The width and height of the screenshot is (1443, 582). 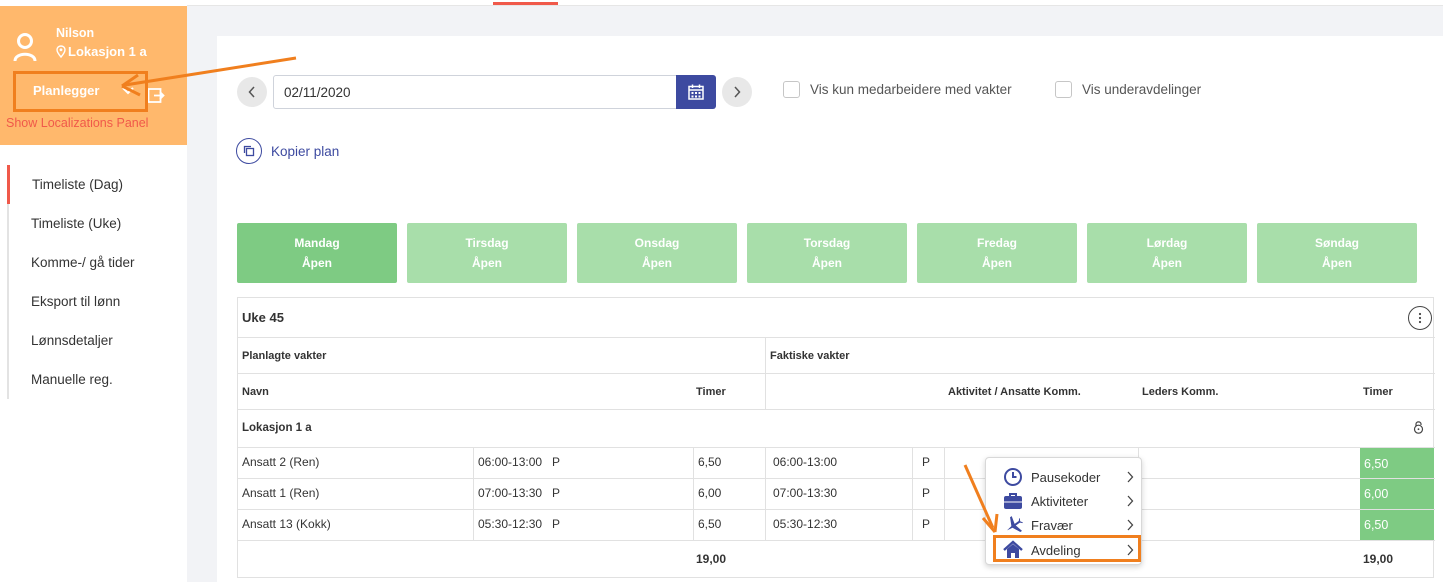 I want to click on only-with-shifts-checkbox, so click(x=791, y=89).